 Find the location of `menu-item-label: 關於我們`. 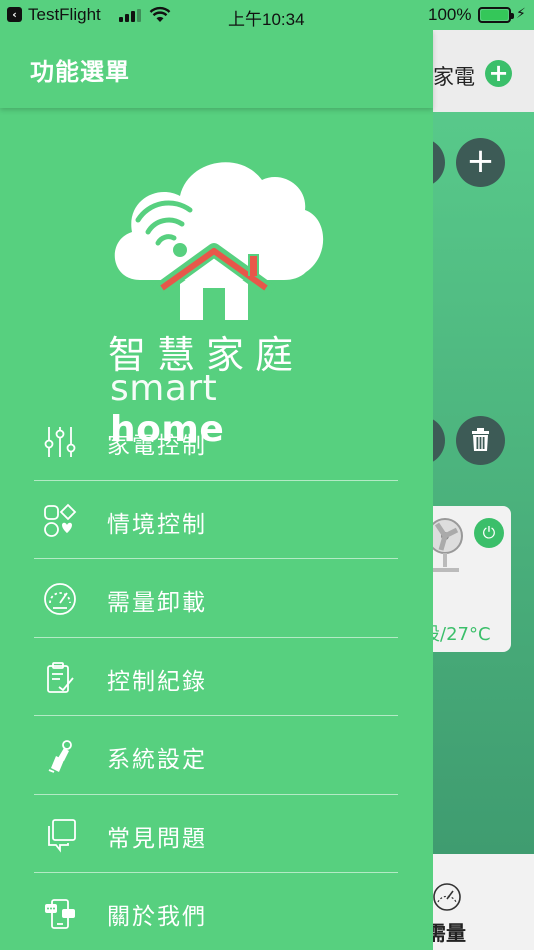

menu-item-label: 關於我們 is located at coordinates (157, 917).